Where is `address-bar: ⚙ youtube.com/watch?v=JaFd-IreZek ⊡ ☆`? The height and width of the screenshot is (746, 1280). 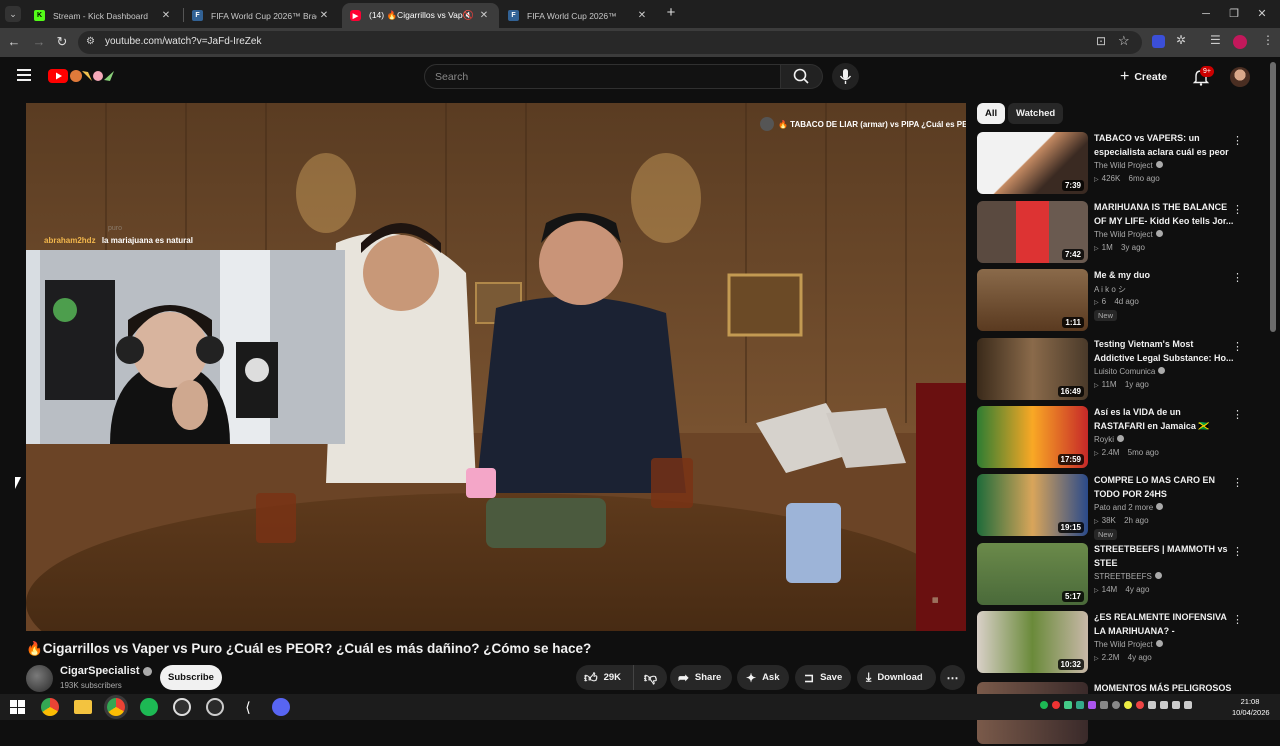
address-bar: ⚙ youtube.com/watch?v=JaFd-IreZek ⊡ ☆ is located at coordinates (610, 42).